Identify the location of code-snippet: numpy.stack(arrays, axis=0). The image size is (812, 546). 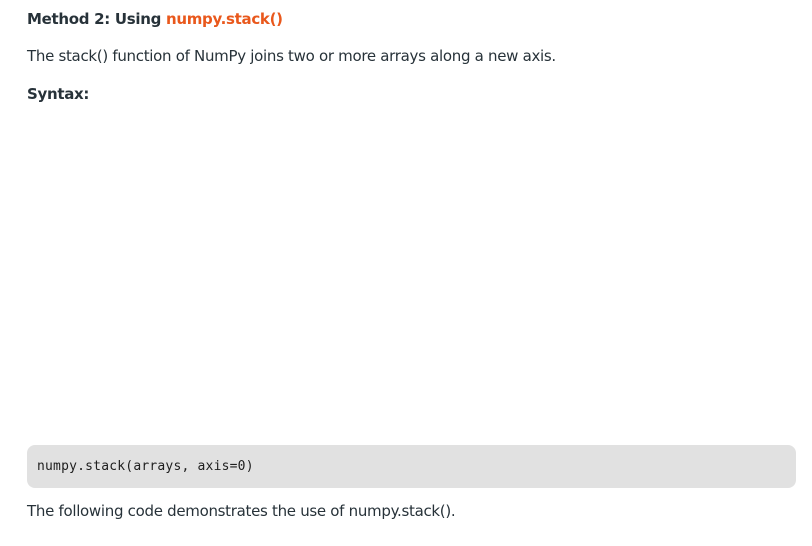
(145, 466).